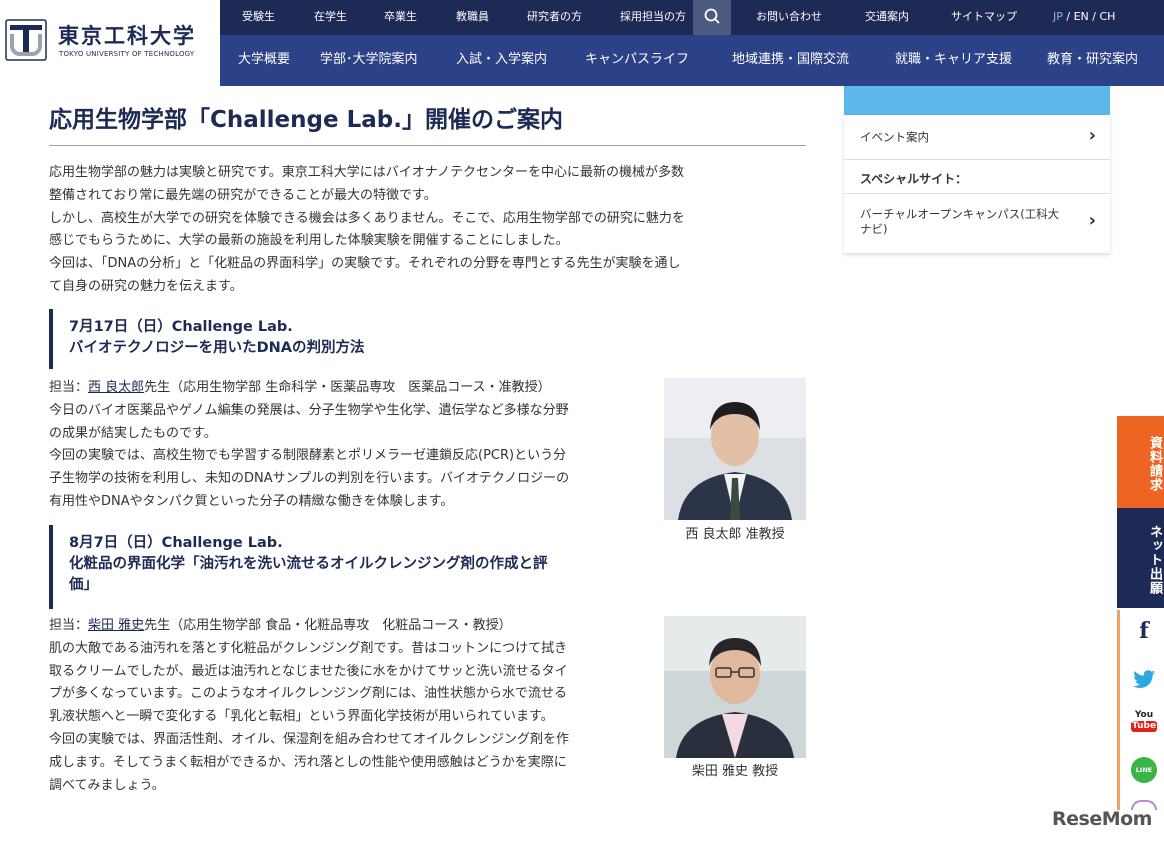 This screenshot has width=1164, height=842. I want to click on event2-line: プが多くなっています。このようなオイルクレンジング剤には、油性状態から水で流せる, so click(308, 694).